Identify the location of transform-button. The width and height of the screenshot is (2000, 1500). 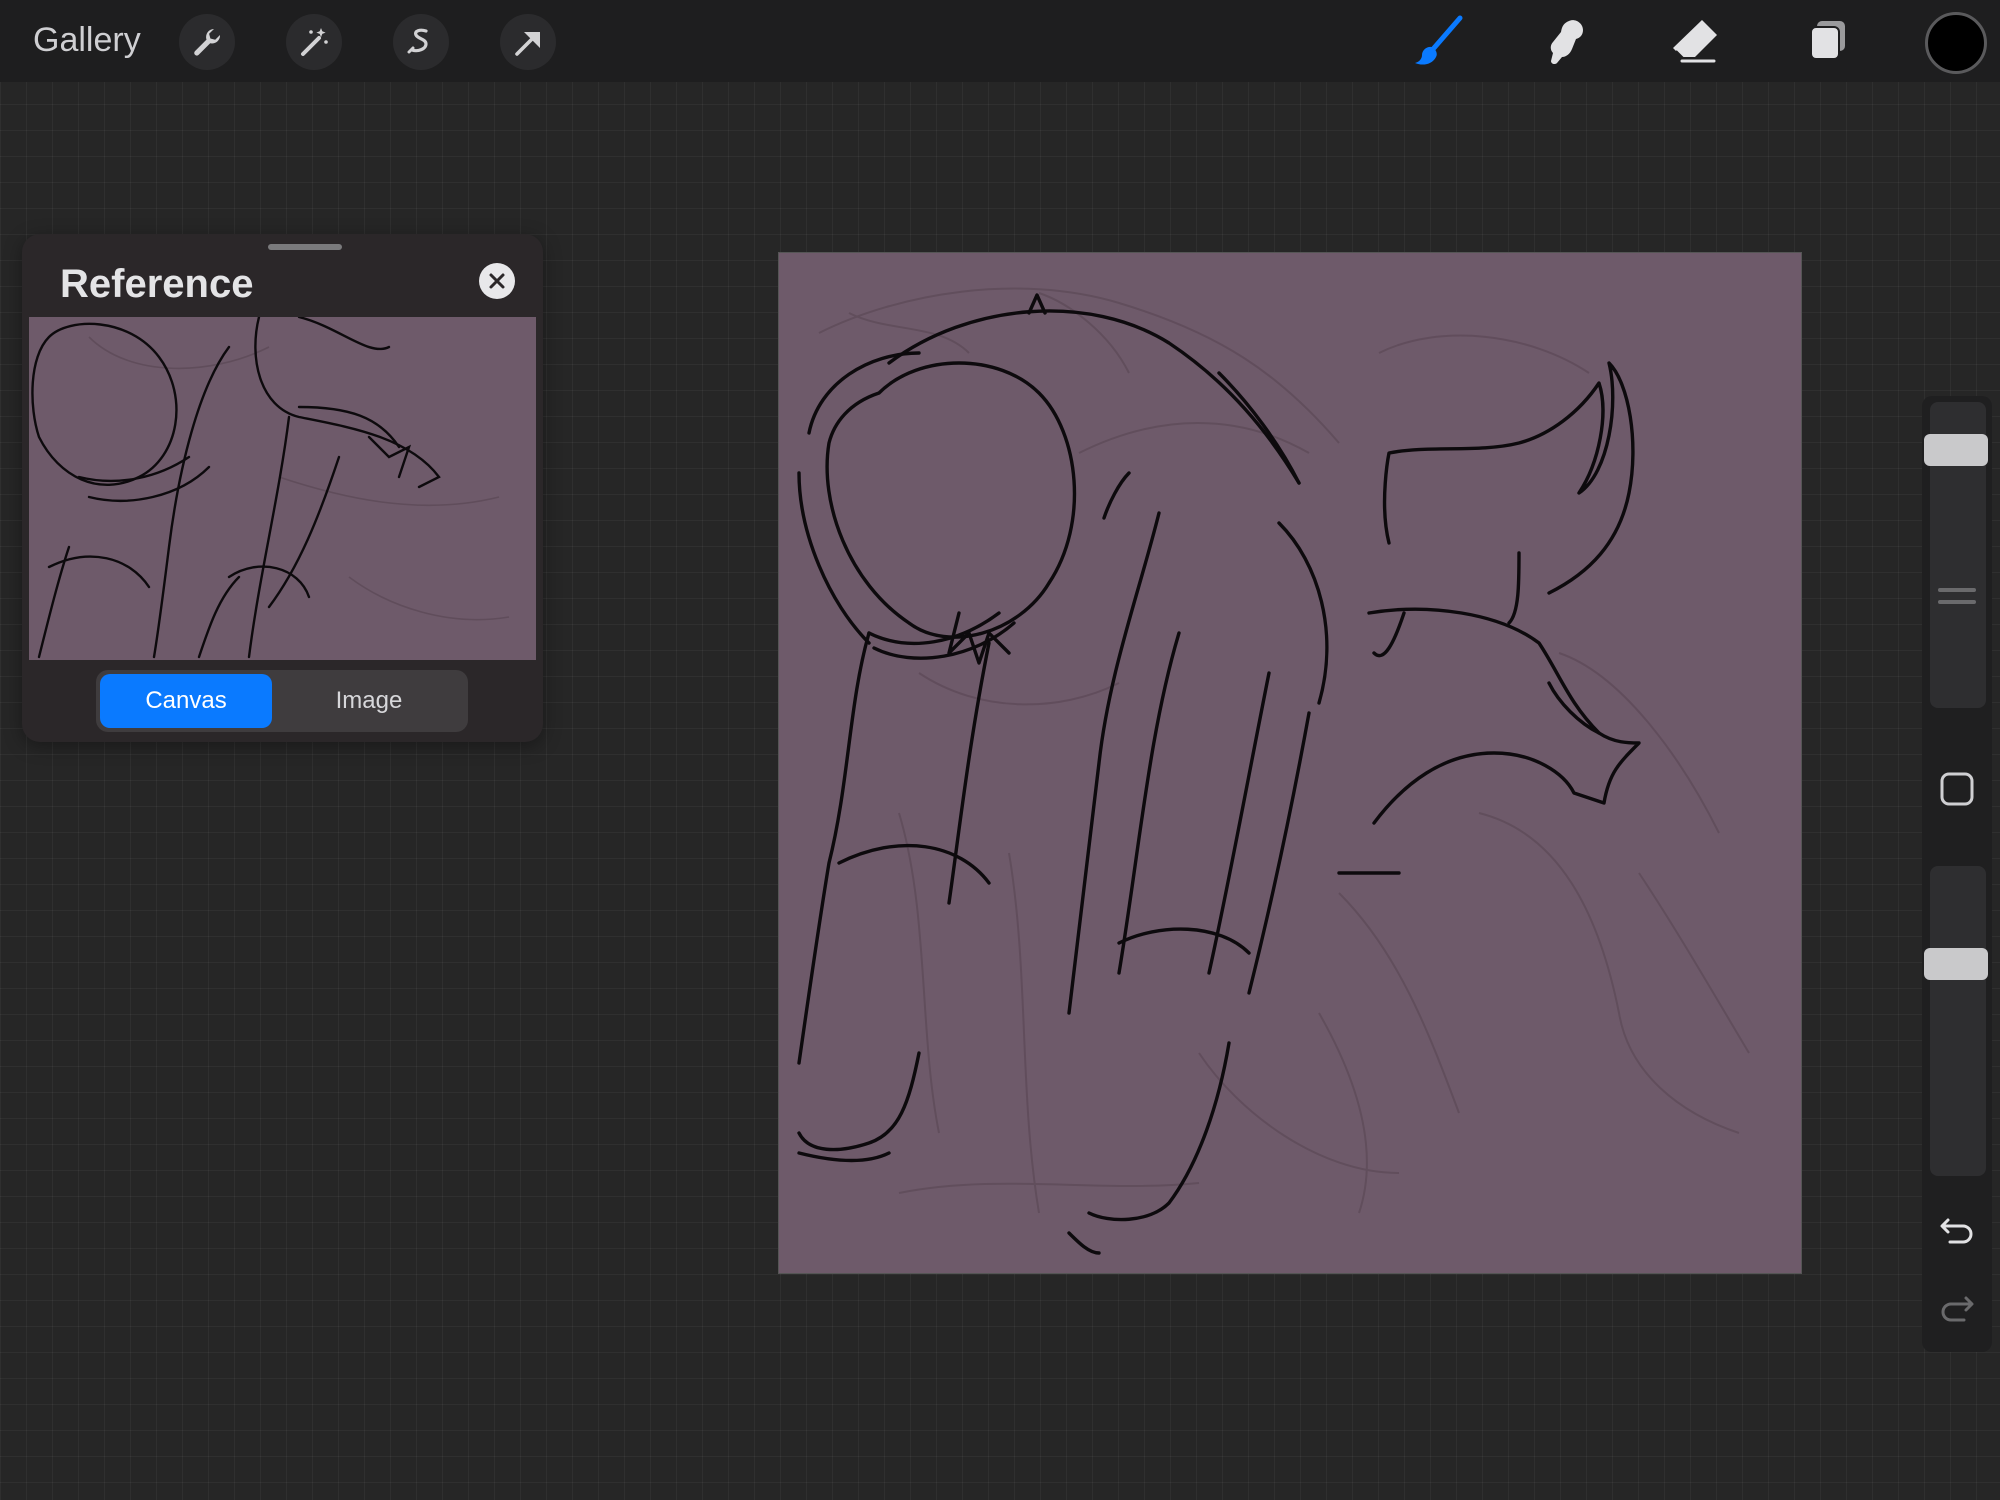
(528, 42).